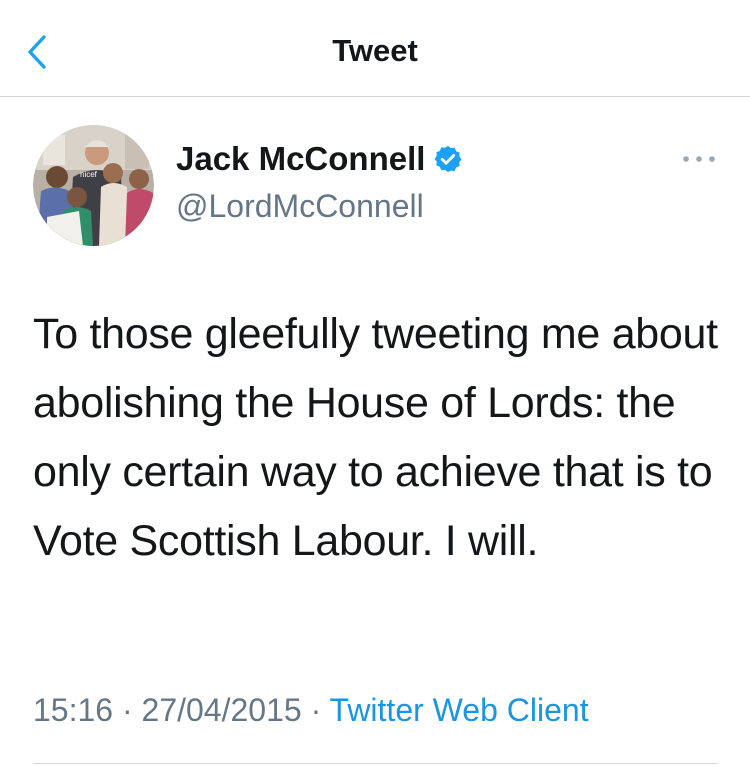  I want to click on avatar-photo: nicef, so click(93, 185).